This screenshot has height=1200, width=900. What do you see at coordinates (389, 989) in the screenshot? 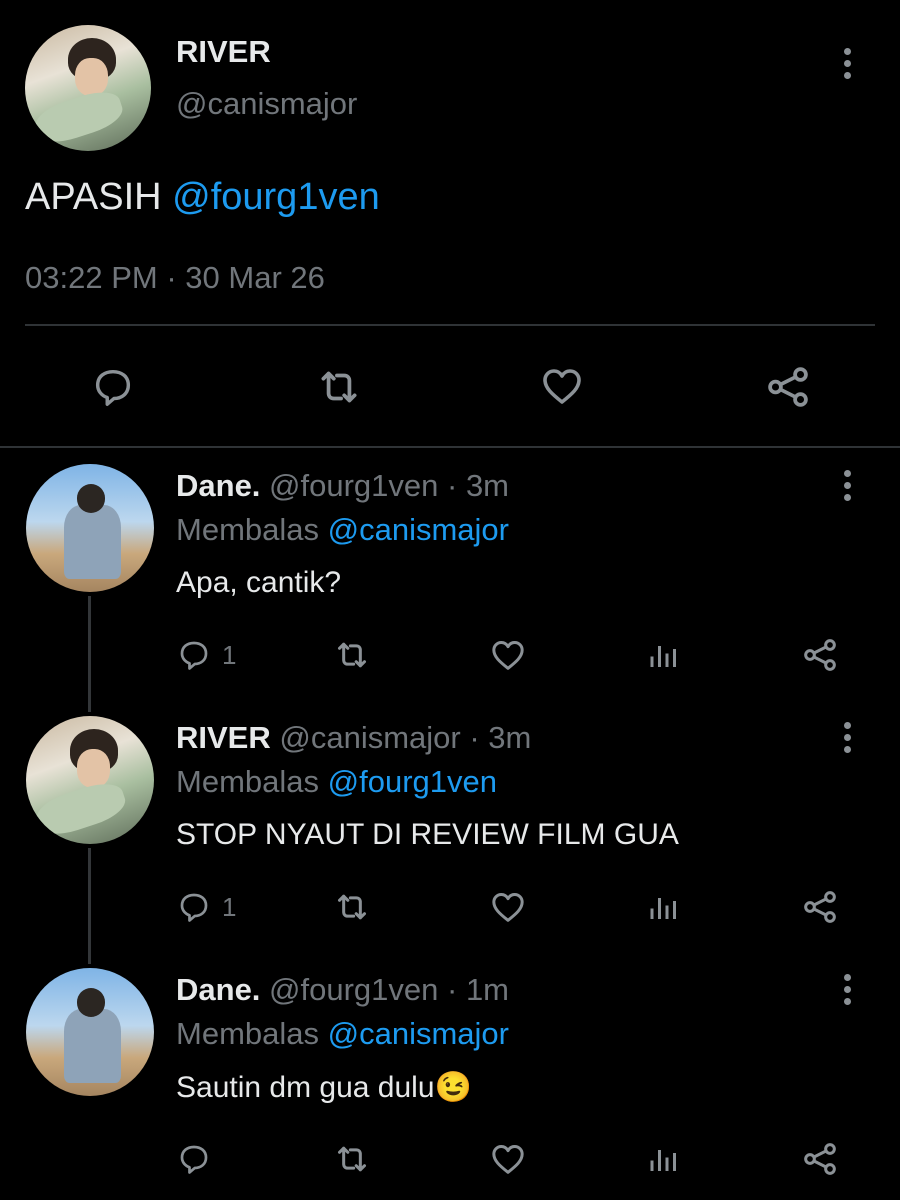
I see `reply-handle-time: @fourg1ven · 1m` at bounding box center [389, 989].